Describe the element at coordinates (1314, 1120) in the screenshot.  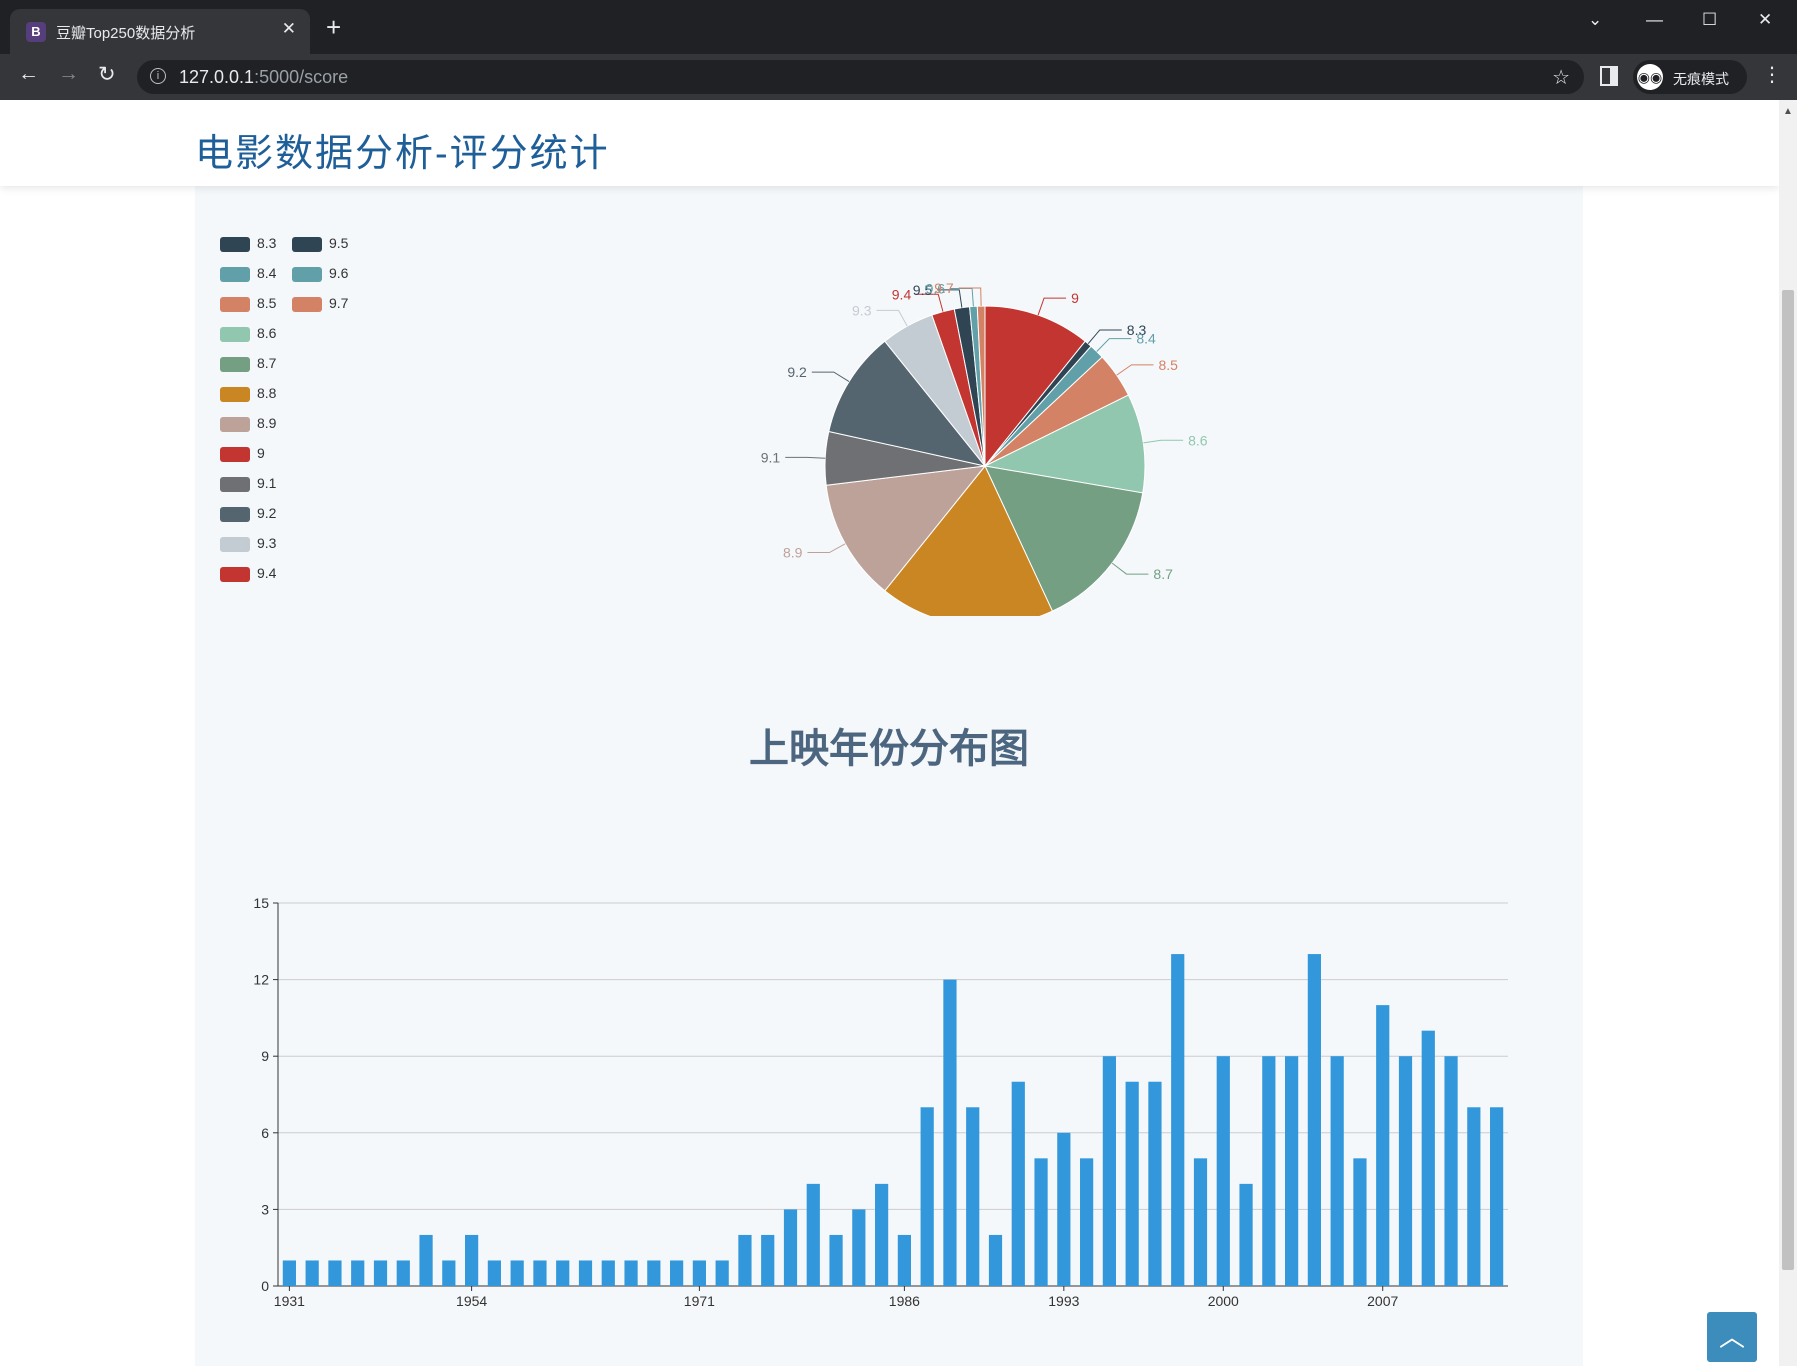
I see `bar-2004` at that location.